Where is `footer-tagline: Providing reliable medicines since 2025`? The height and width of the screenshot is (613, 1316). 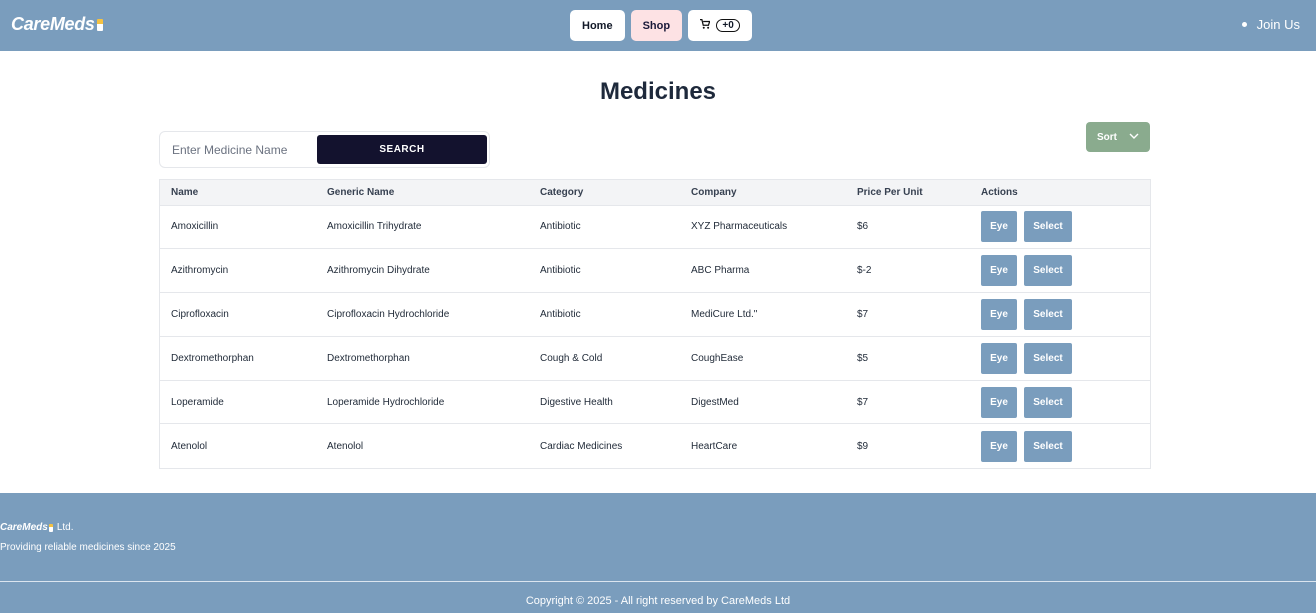
footer-tagline: Providing reliable medicines since 2025 is located at coordinates (88, 547).